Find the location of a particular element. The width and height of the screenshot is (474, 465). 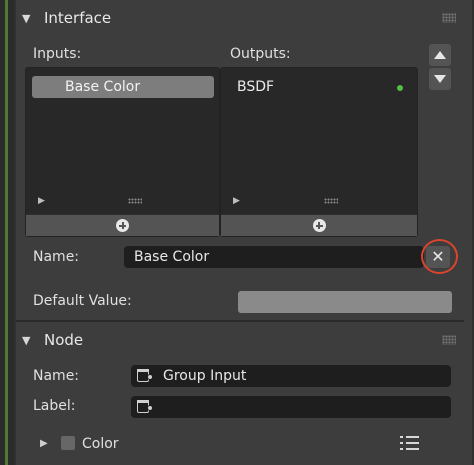

triangle-up-icon is located at coordinates (440, 55).